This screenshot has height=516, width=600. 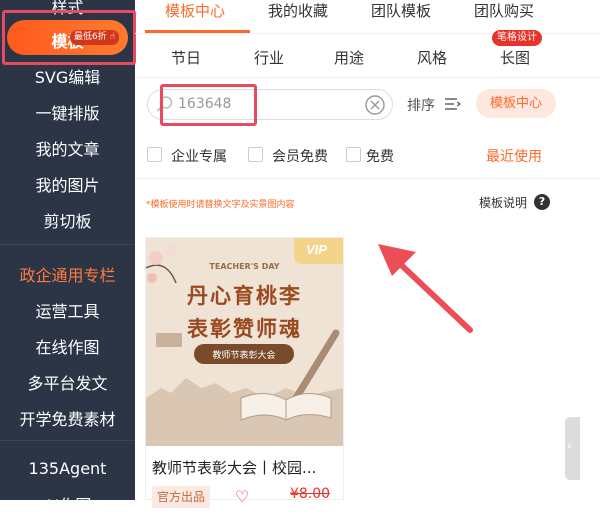 I want to click on designer-badge: 笔格设计, so click(x=517, y=38).